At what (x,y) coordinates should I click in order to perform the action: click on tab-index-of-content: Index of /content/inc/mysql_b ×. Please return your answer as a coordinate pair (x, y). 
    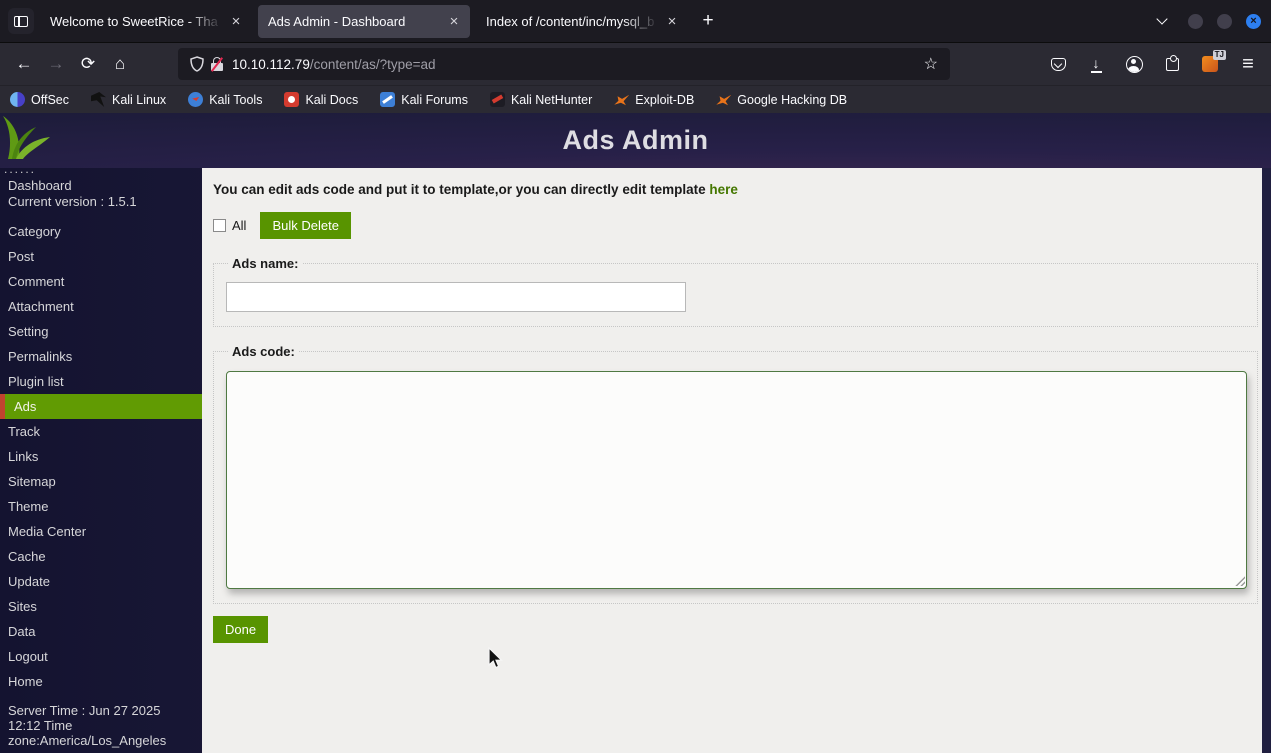
    Looking at the image, I should click on (582, 21).